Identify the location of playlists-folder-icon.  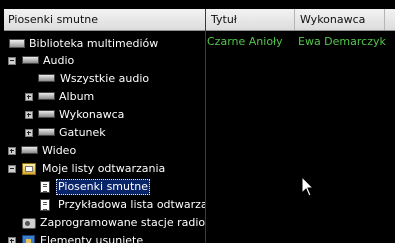
(29, 169).